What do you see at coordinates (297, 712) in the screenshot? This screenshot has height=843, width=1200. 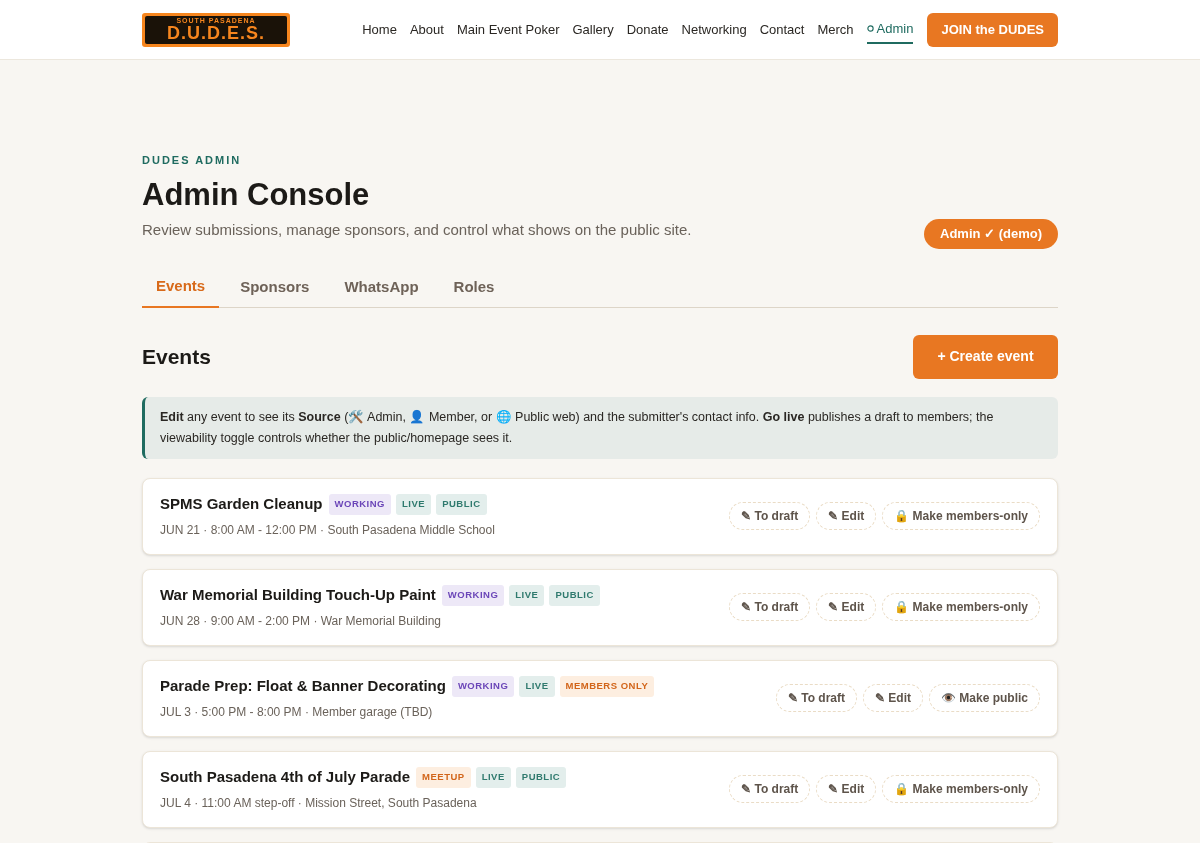 I see `event-meta: JUL 3 · 5:00 PM - 8:00 PM · Member garage (TBD)` at bounding box center [297, 712].